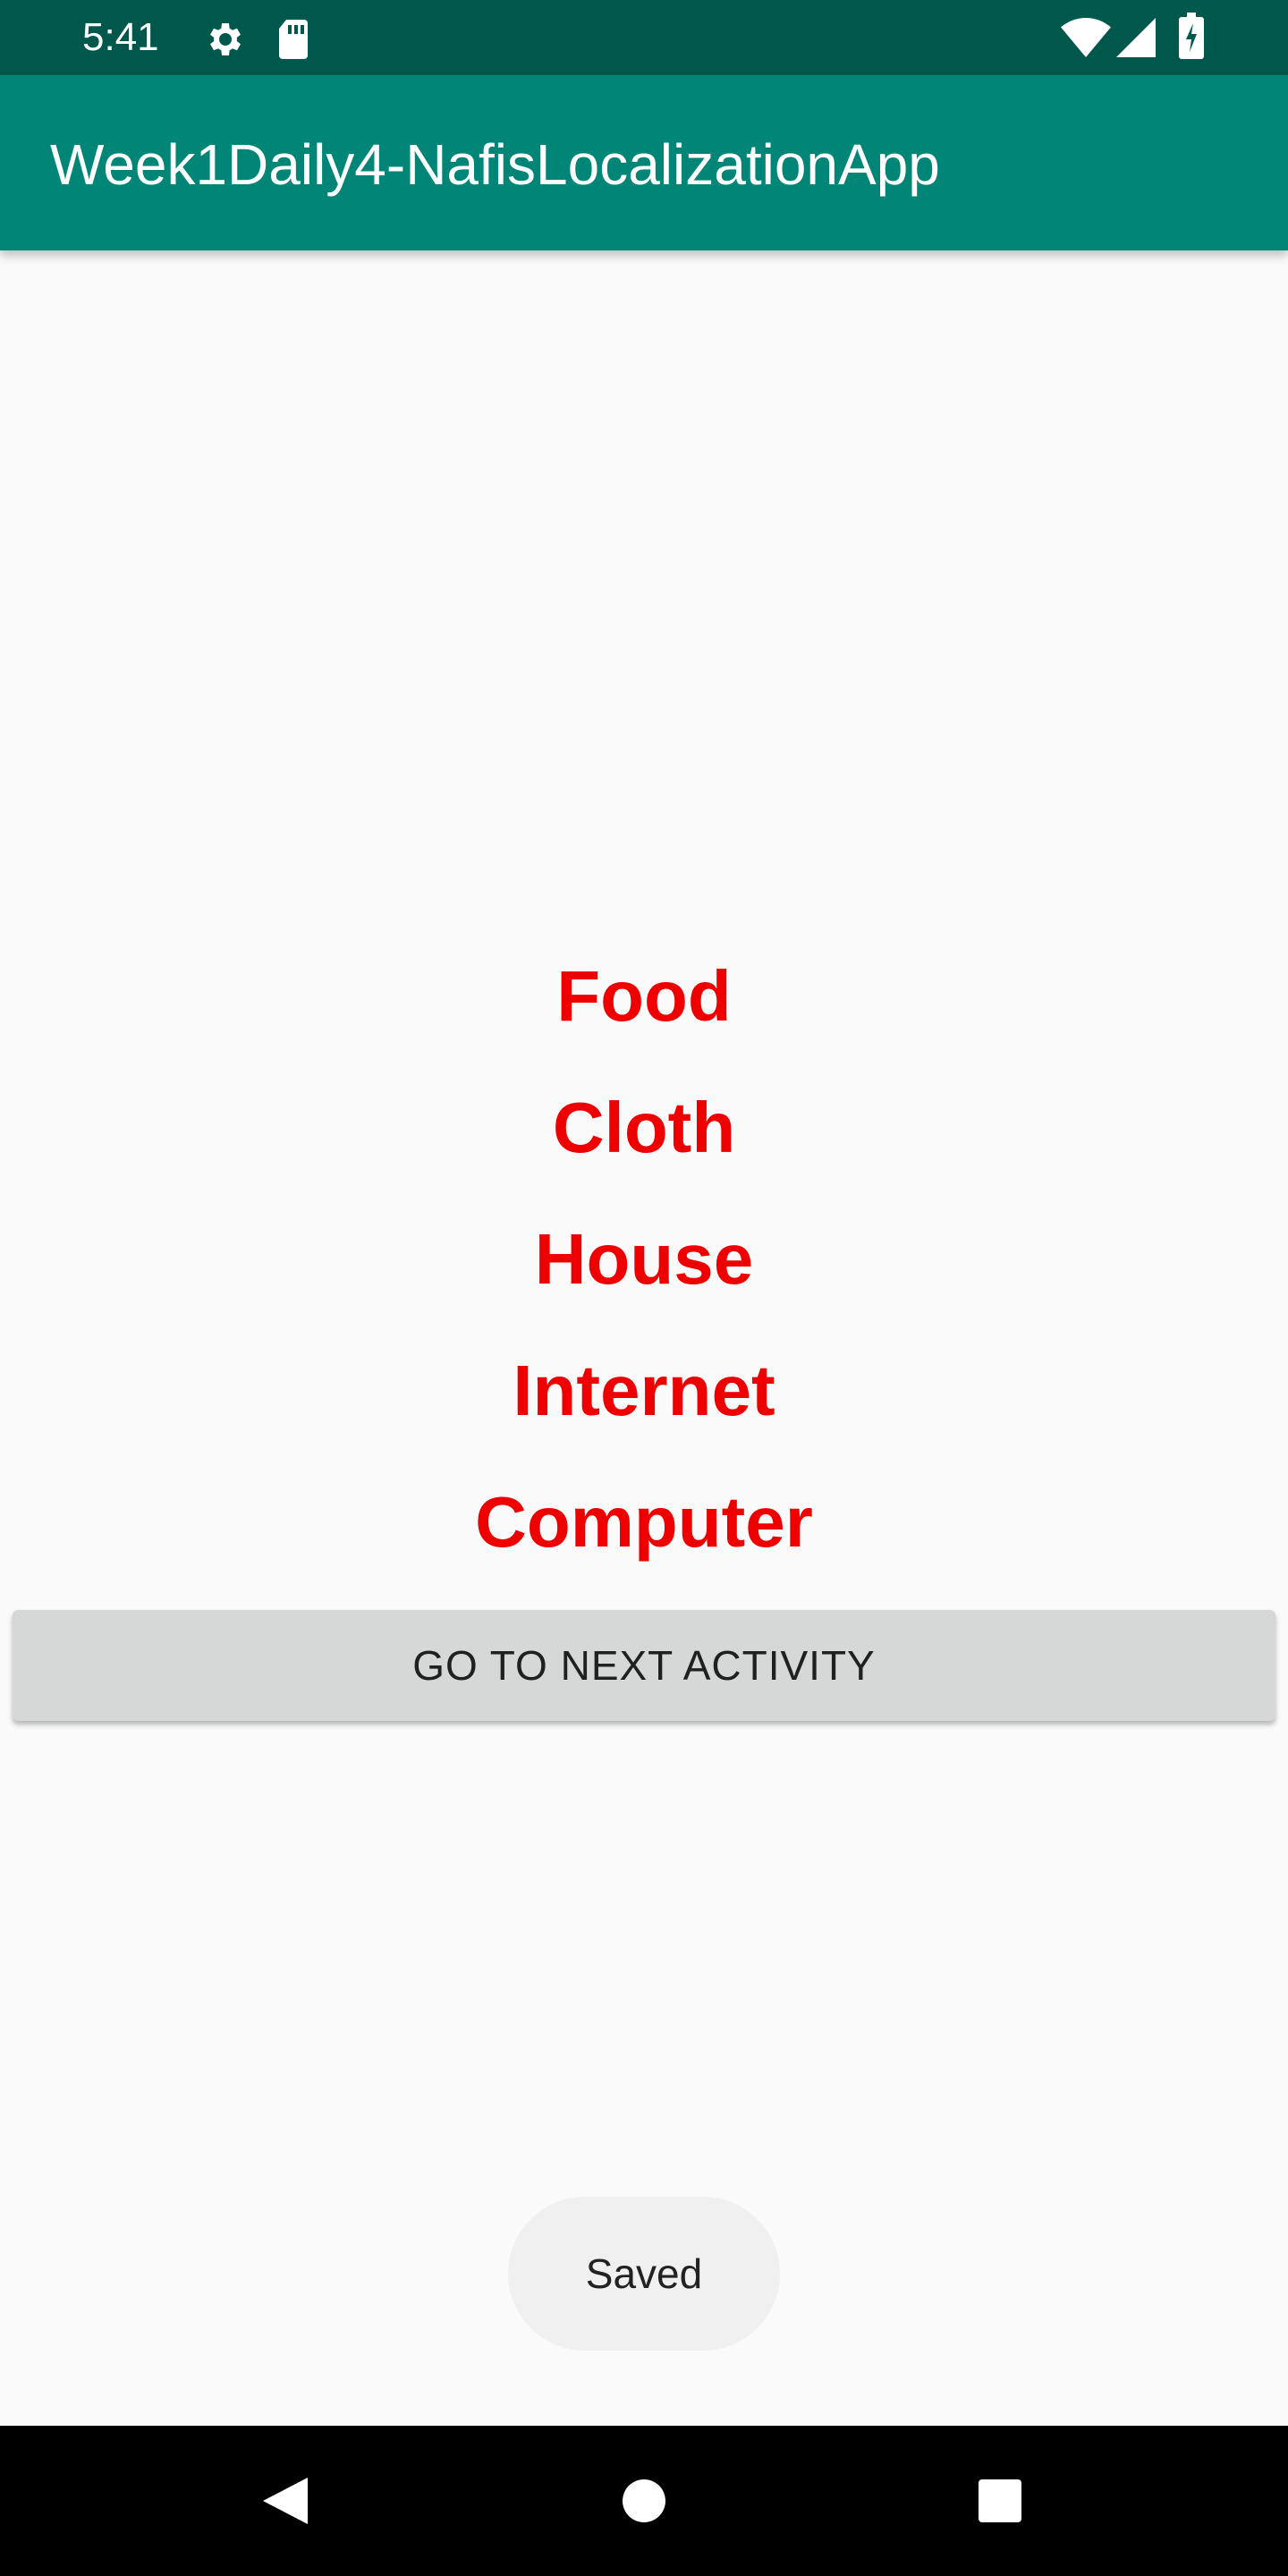 The width and height of the screenshot is (1288, 2576). What do you see at coordinates (120, 37) in the screenshot?
I see `status-time: 5:41` at bounding box center [120, 37].